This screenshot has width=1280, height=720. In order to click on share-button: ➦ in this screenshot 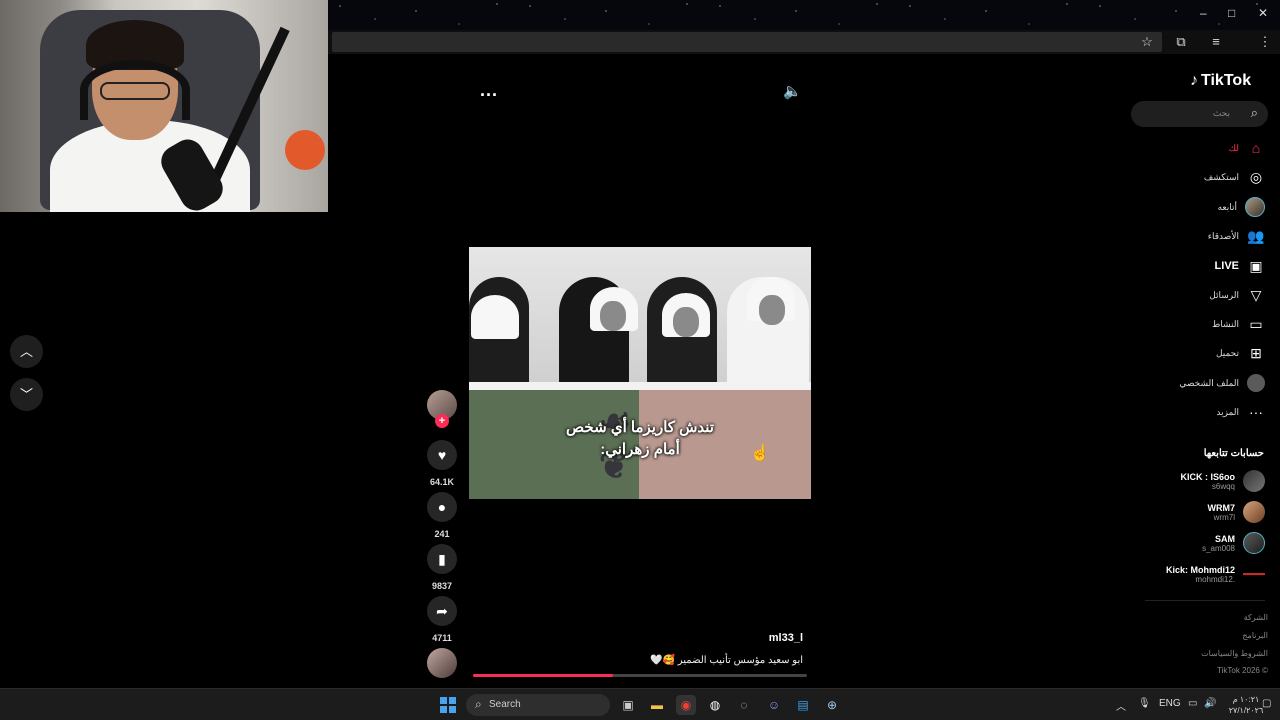, I will do `click(442, 611)`.